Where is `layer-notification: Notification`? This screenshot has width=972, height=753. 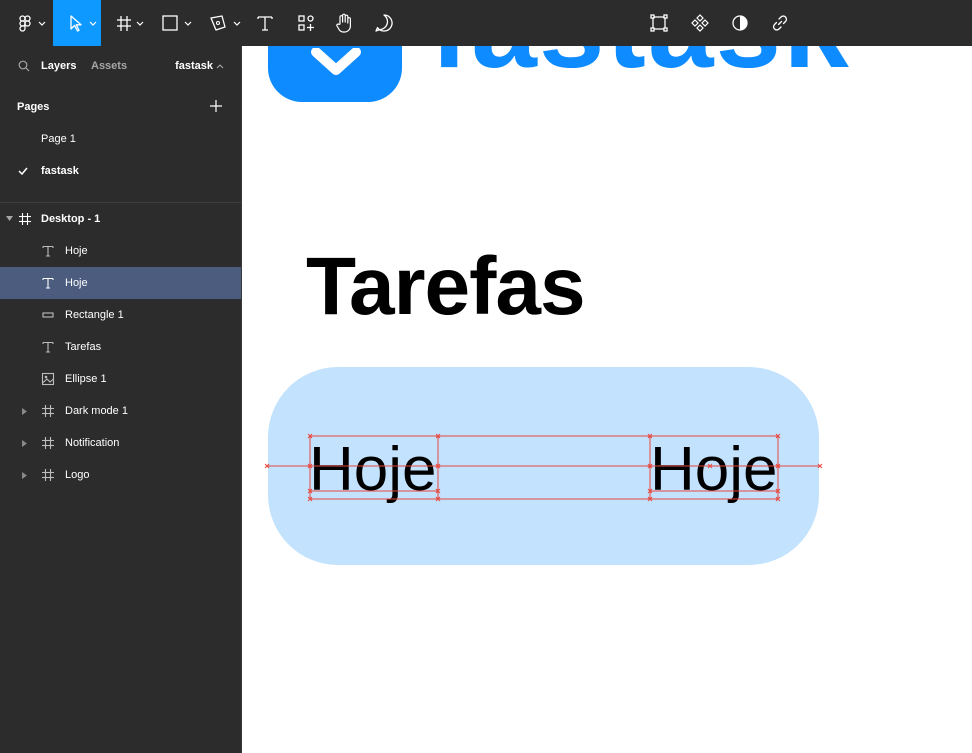 layer-notification: Notification is located at coordinates (120, 443).